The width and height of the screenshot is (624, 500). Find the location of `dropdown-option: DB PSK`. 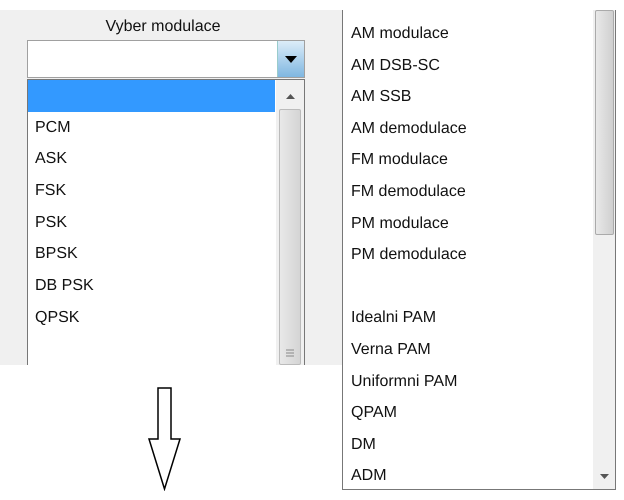

dropdown-option: DB PSK is located at coordinates (152, 286).